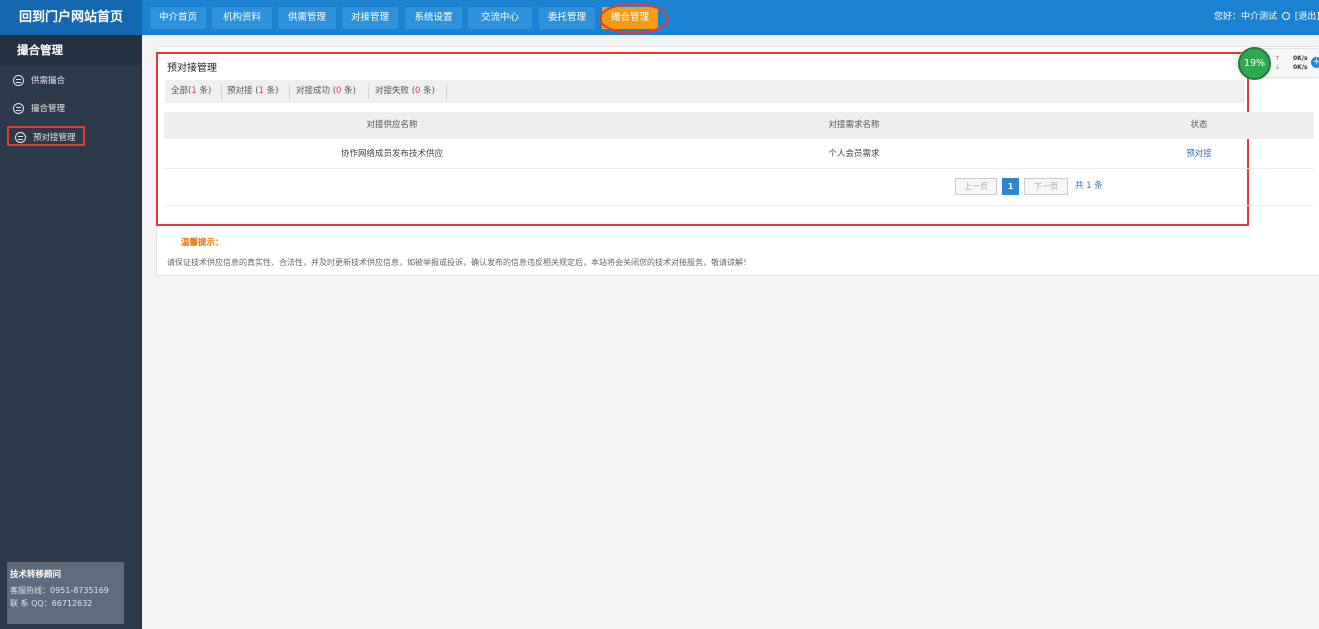 Image resolution: width=1319 pixels, height=629 pixels. I want to click on sidebar-item-supply-demand-match: 供需撮合, so click(36, 81).